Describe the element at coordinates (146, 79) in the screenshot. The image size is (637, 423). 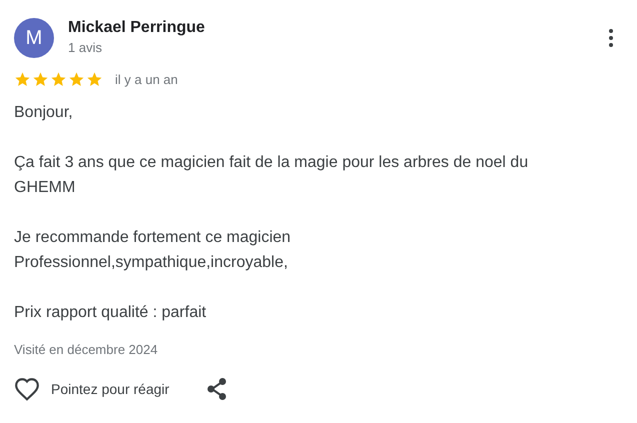
I see `review-time: il y a un an` at that location.